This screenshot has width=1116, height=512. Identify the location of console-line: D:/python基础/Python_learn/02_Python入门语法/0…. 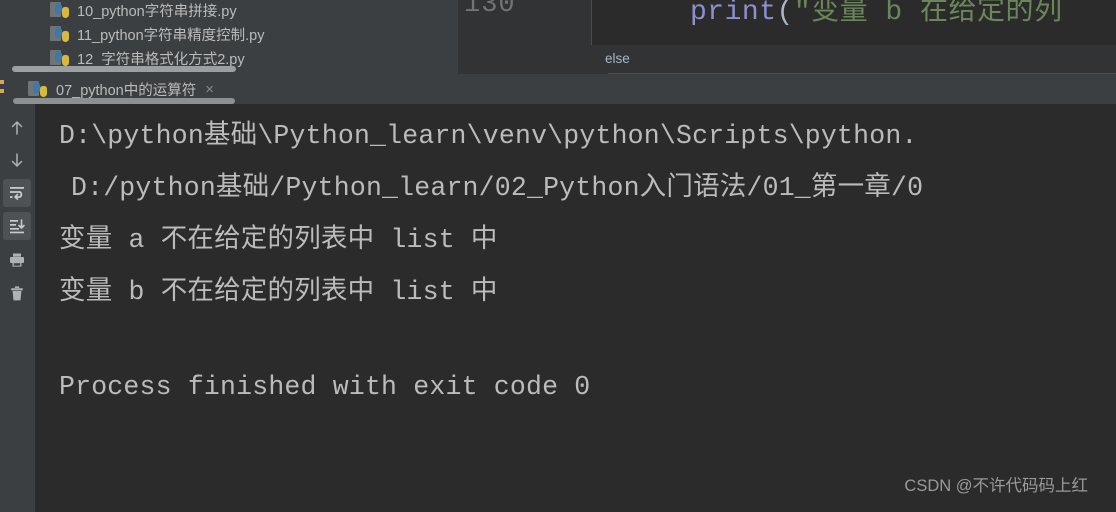
(497, 188).